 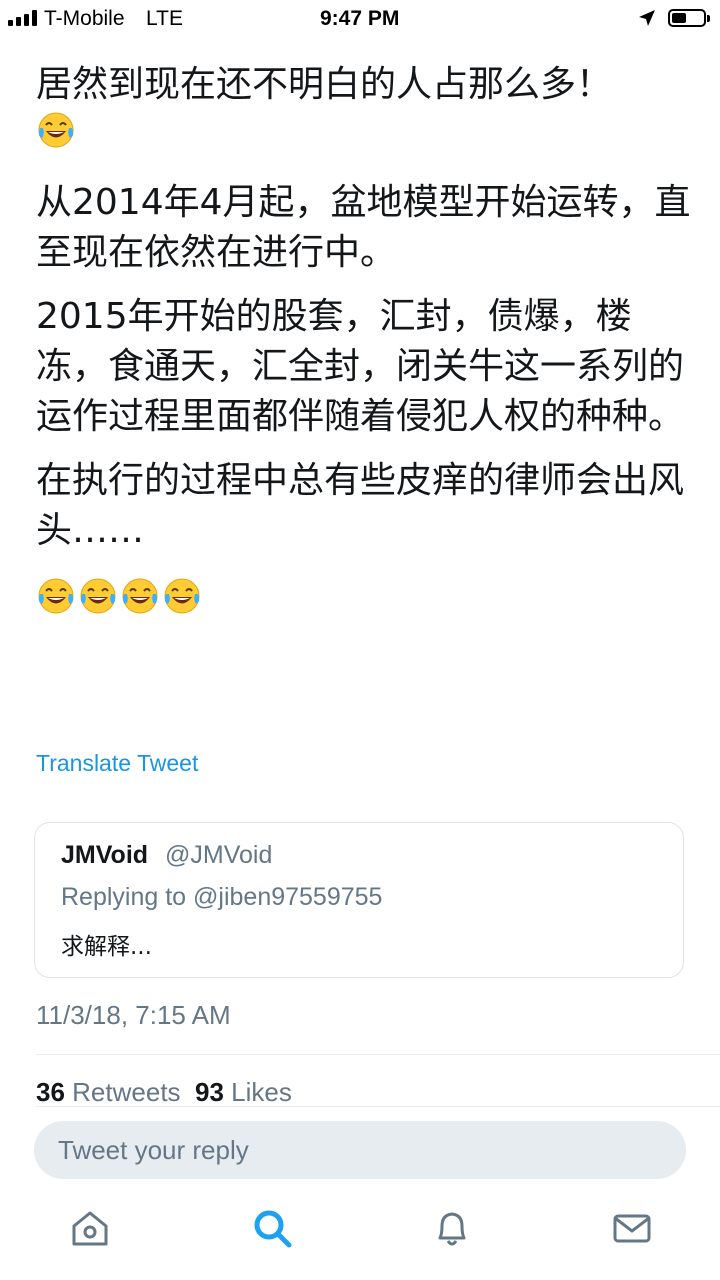 What do you see at coordinates (452, 1228) in the screenshot?
I see `notifications-icon` at bounding box center [452, 1228].